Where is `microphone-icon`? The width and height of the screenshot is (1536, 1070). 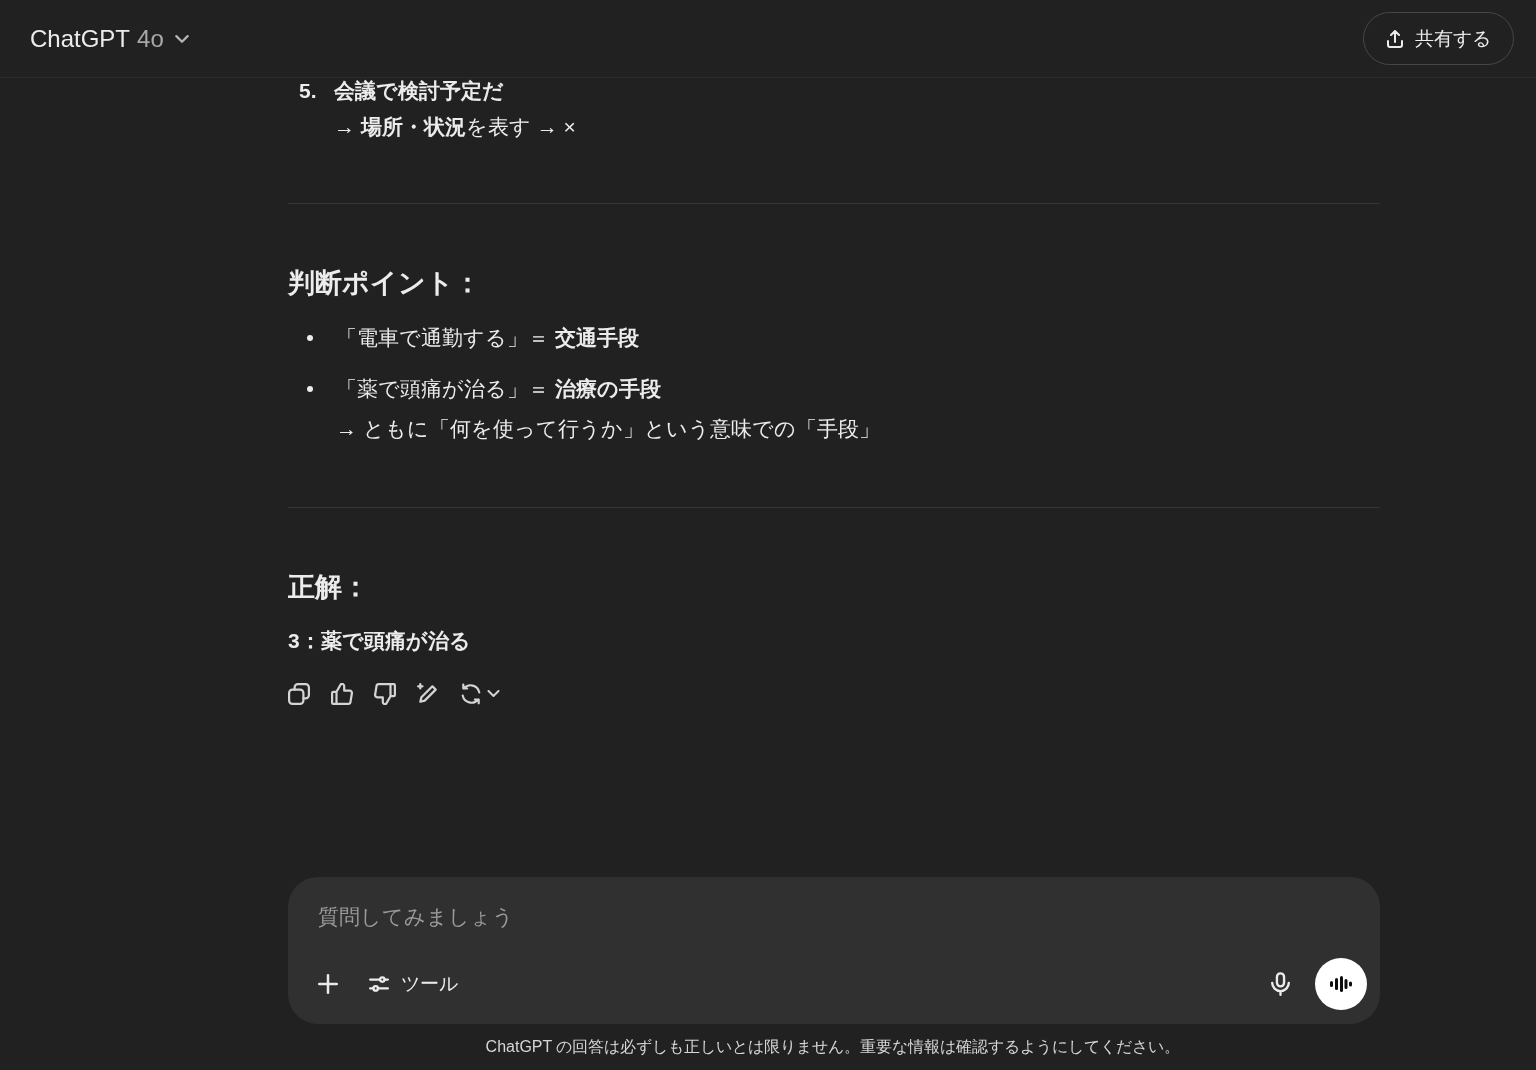 microphone-icon is located at coordinates (1280, 984).